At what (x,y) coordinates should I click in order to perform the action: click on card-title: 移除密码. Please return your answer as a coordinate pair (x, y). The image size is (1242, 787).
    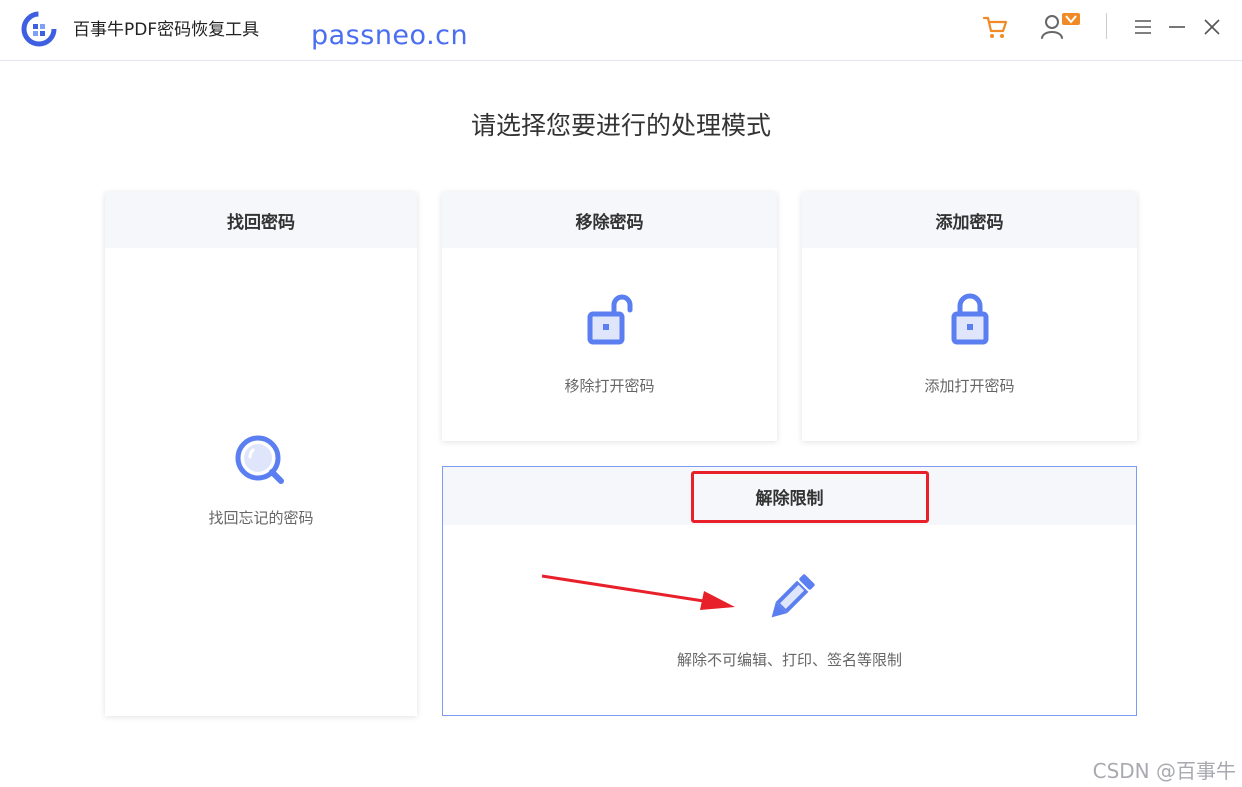
    Looking at the image, I should click on (609, 220).